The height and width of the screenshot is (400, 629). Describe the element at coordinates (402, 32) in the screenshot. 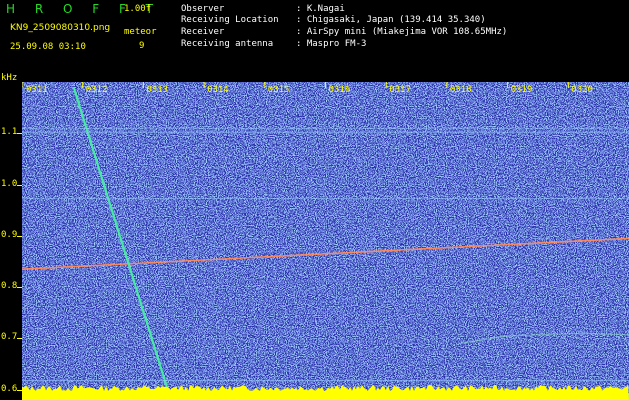

I see `station-value-receiver: : AirSpy mini (Miakejima VOR 108.65MHz)` at that location.